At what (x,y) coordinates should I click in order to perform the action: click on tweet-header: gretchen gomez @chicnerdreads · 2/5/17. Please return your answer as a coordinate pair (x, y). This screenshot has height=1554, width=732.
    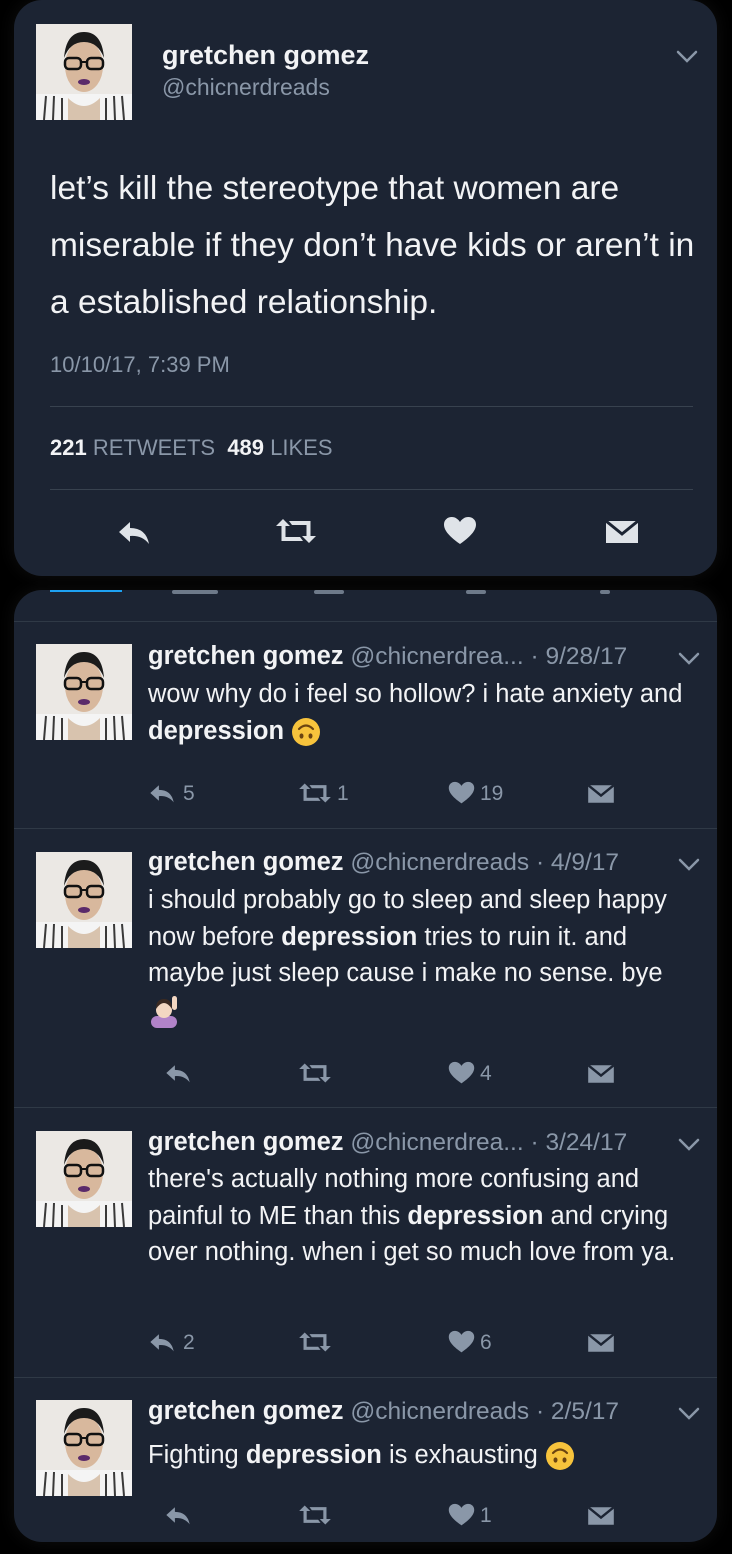
    Looking at the image, I should click on (383, 1411).